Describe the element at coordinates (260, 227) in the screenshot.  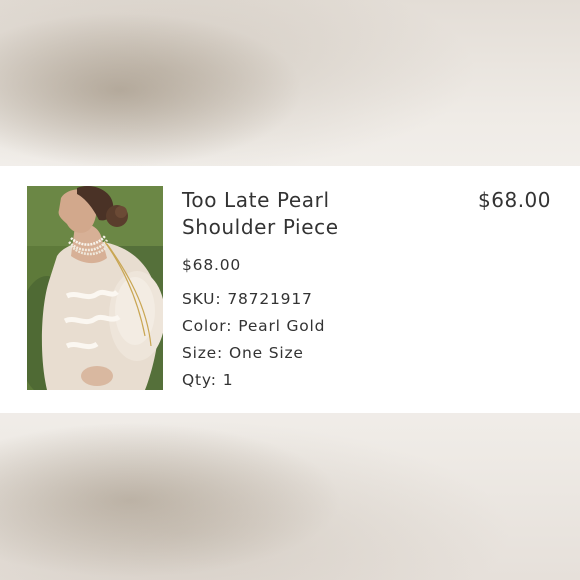
I see `product-title-line2: Shoulder Piece` at that location.